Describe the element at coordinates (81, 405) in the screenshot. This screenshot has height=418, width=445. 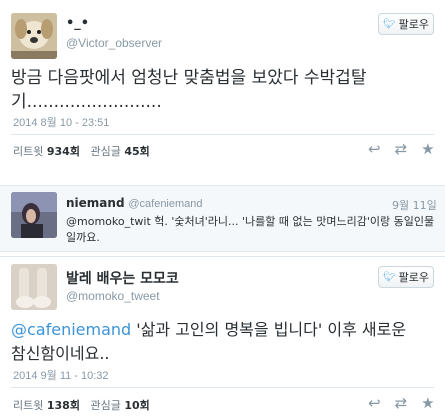
I see `tweet-stats: 리트윗 138회 관심글 10회` at that location.